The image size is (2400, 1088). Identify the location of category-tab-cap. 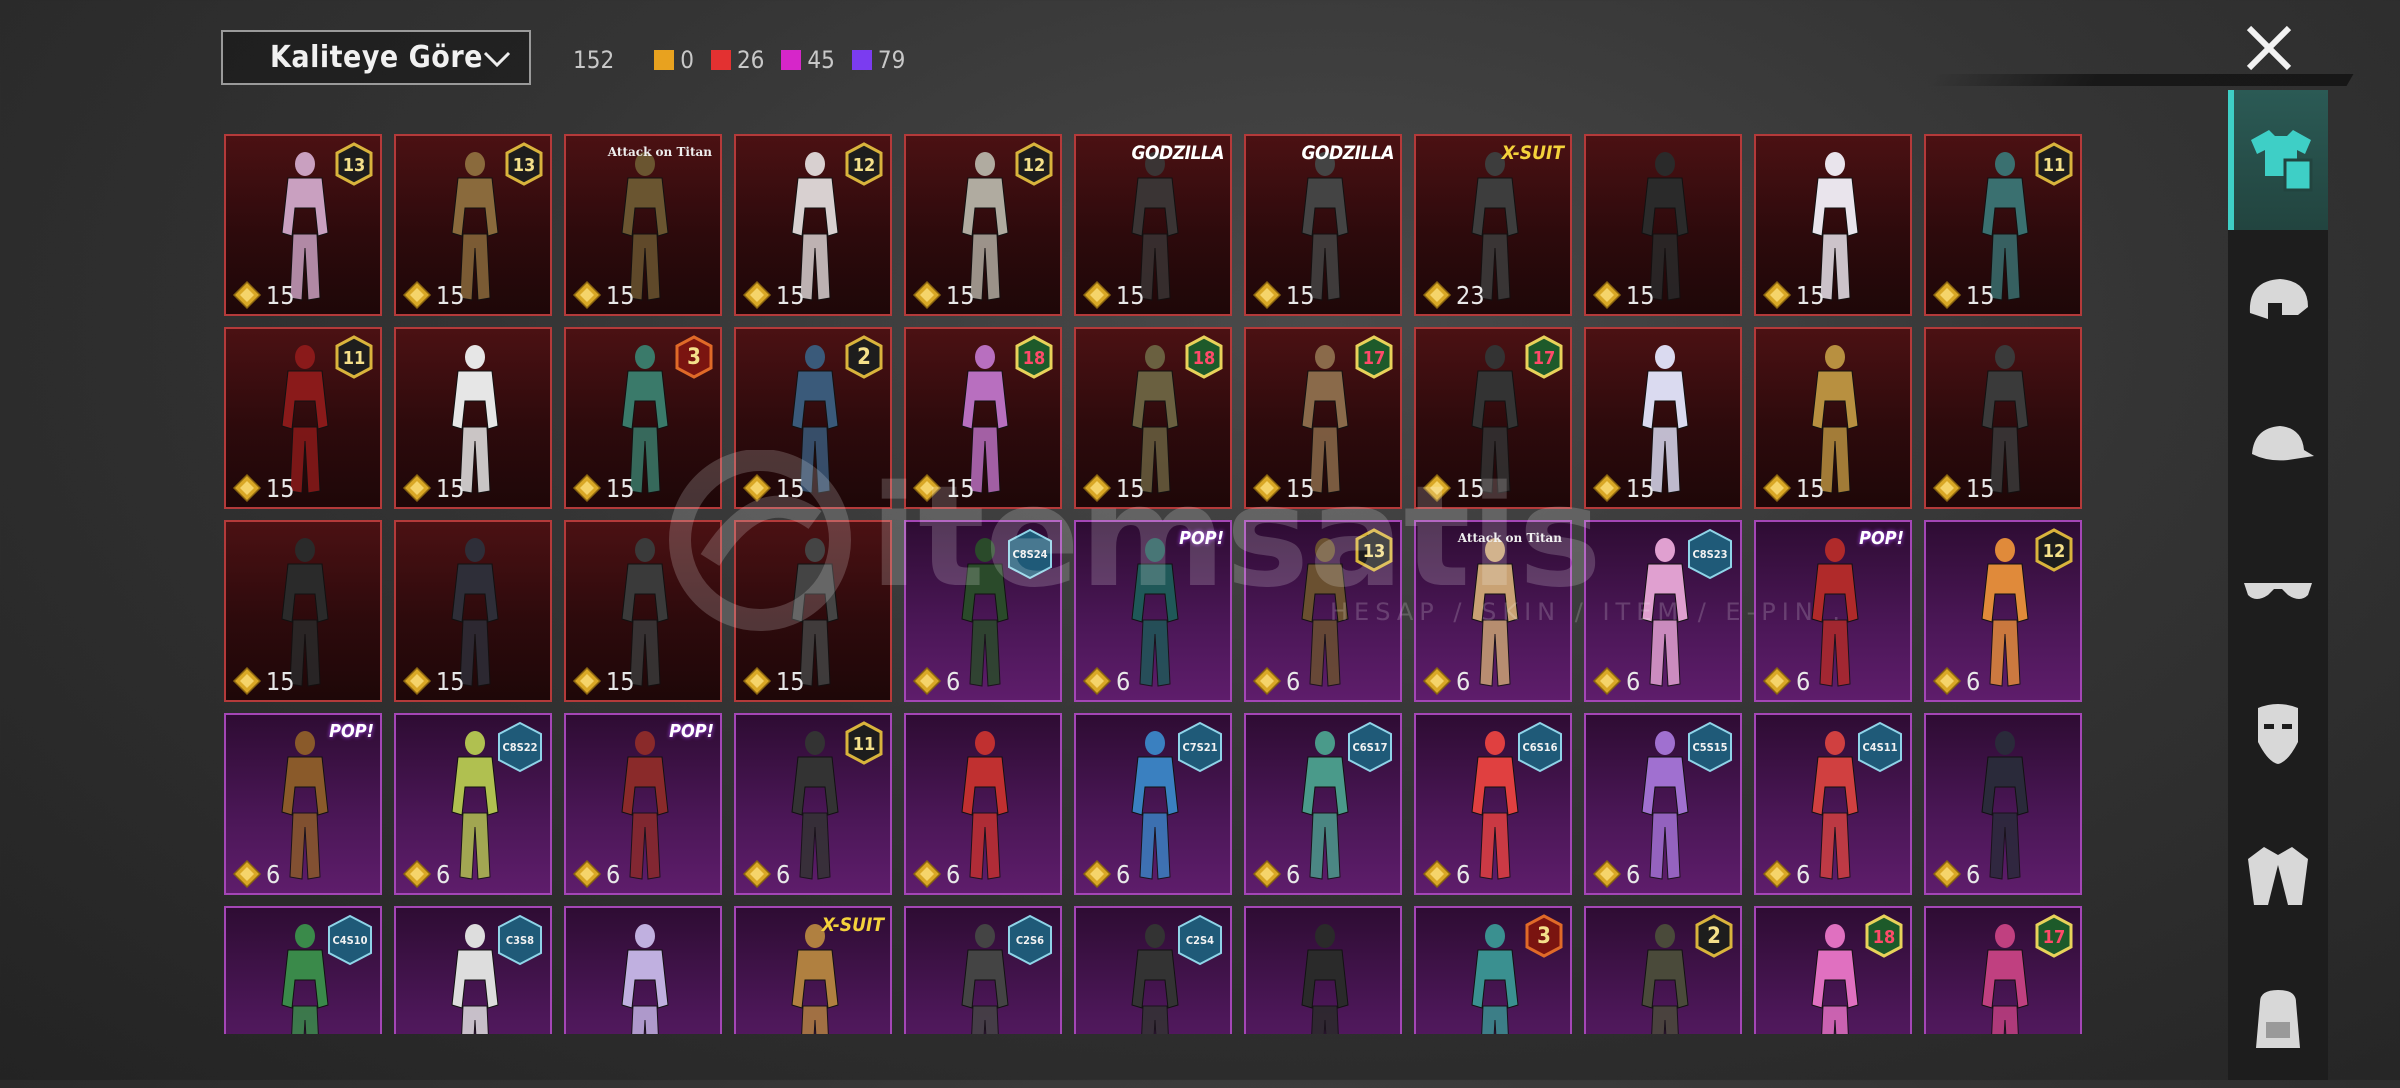
(2278, 446).